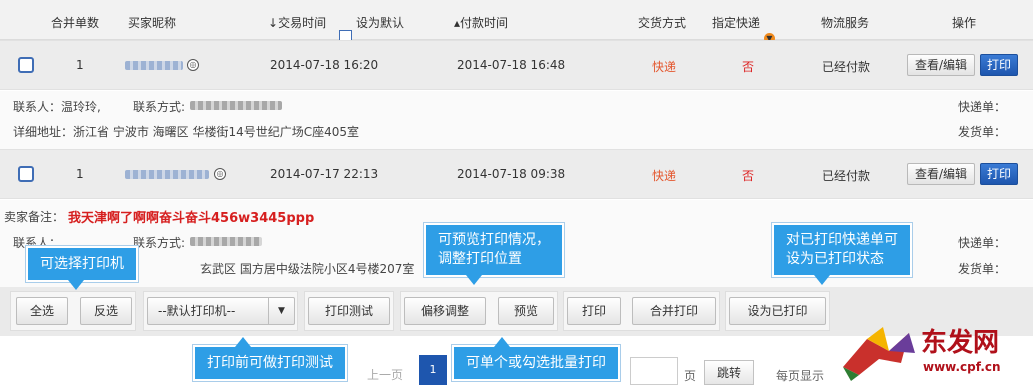  I want to click on col-buyer-nick: 买家昵称, so click(152, 23).